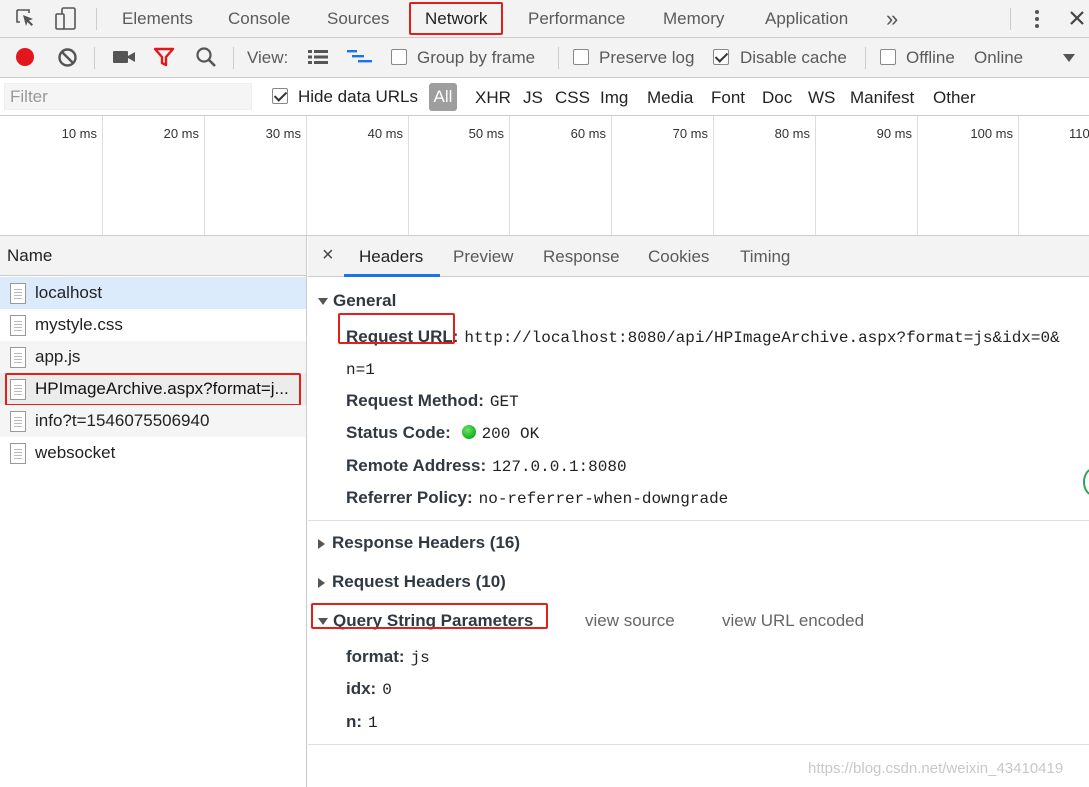 The width and height of the screenshot is (1089, 787). I want to click on request-headers-toggle: Request Headers (10), so click(412, 582).